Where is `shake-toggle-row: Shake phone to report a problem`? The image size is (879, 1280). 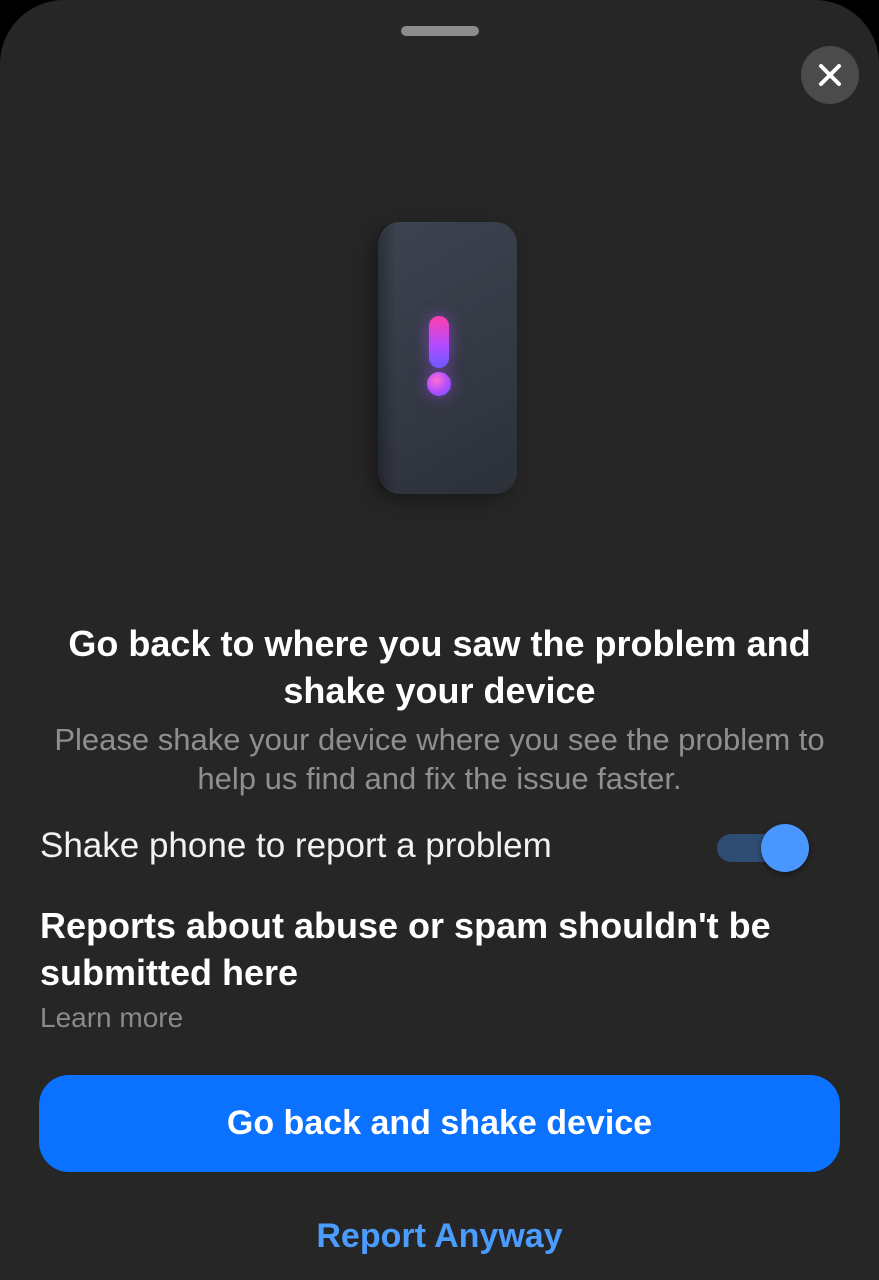
shake-toggle-row: Shake phone to report a problem is located at coordinates (430, 847).